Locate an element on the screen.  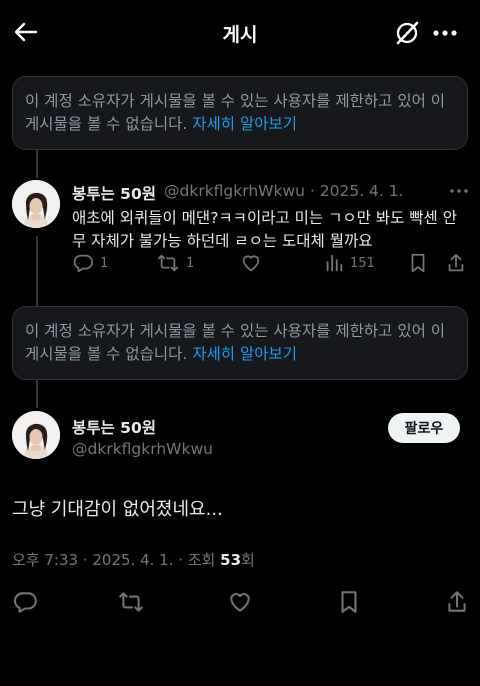
share-button is located at coordinates (456, 263).